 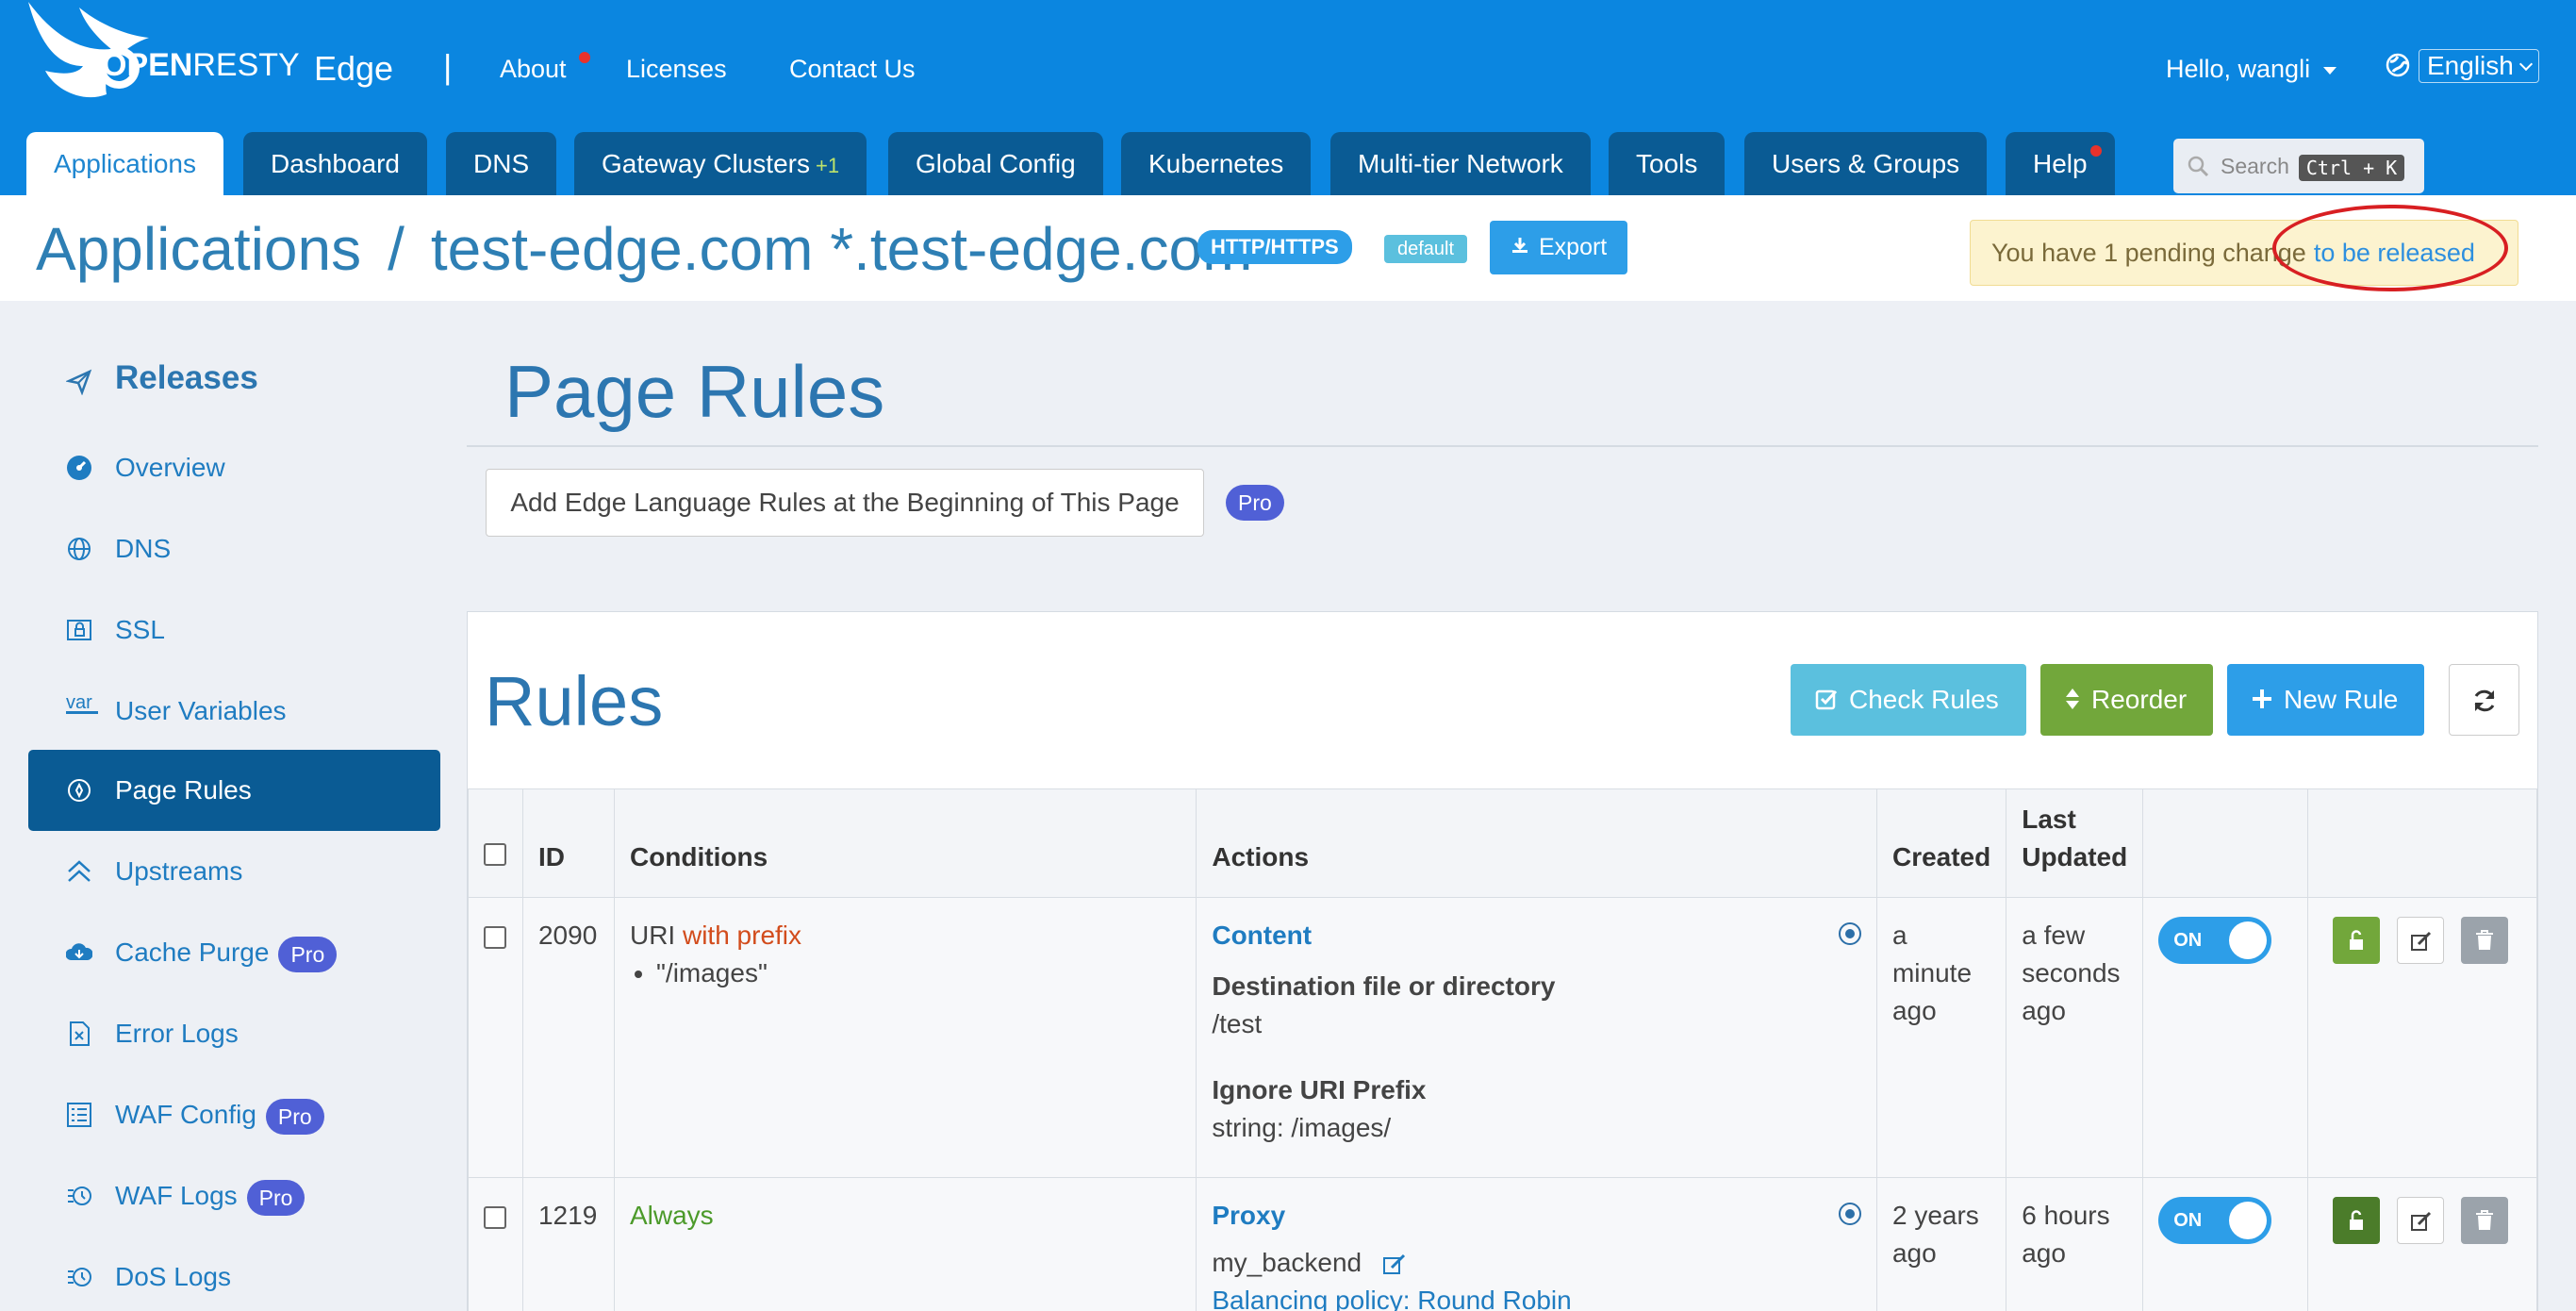 I want to click on tab-kubernetes: Kubernetes, so click(x=1216, y=163).